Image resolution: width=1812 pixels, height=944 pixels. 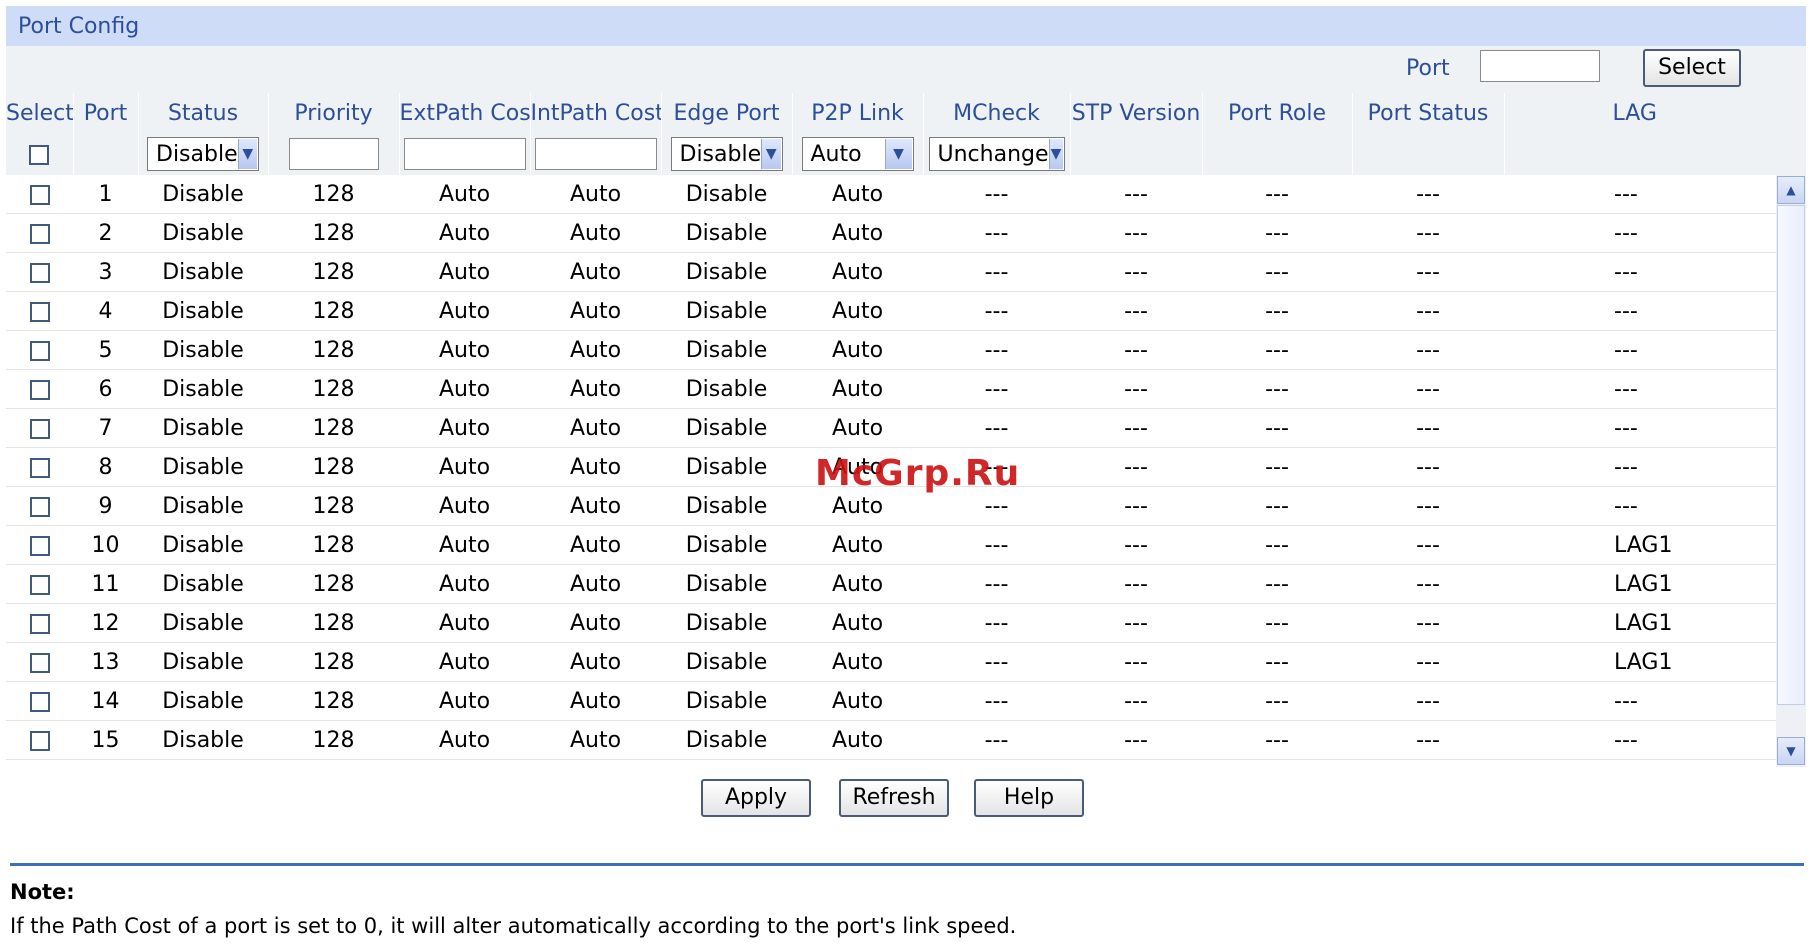 I want to click on priority-filter-input, so click(x=333, y=154).